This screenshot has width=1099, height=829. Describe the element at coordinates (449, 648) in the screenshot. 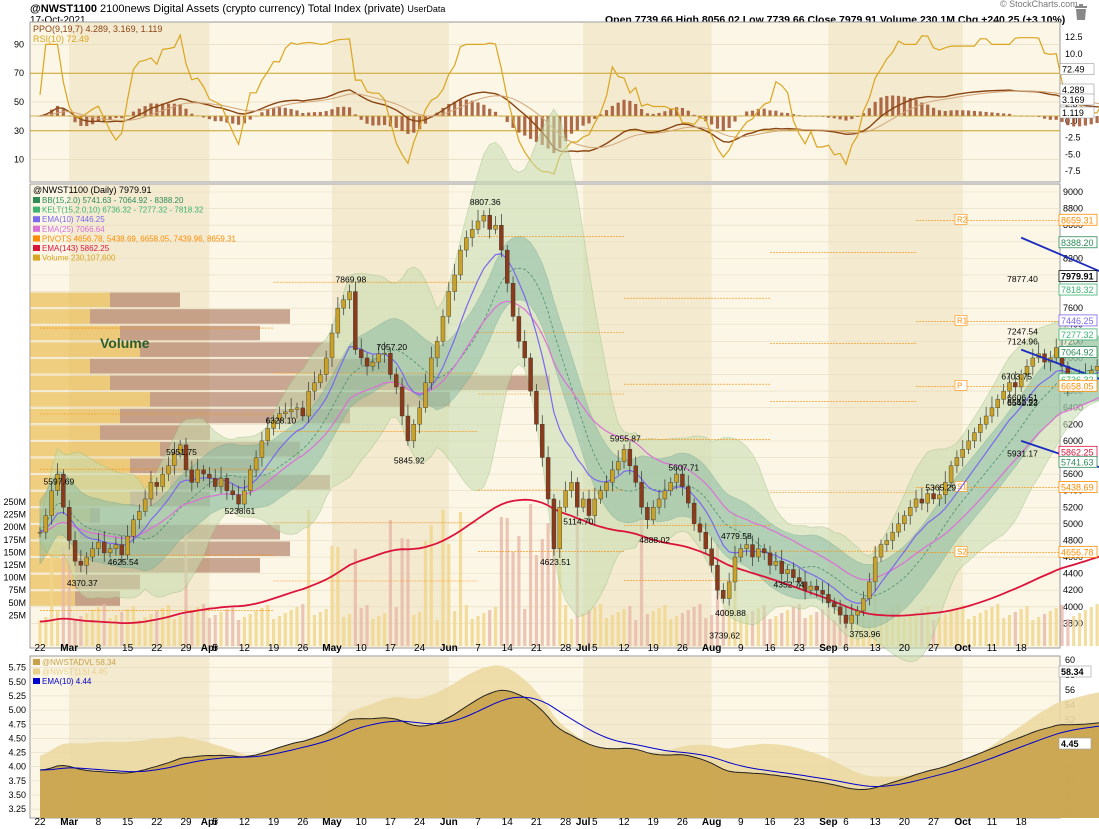

I see `x-tick-label: Jun` at that location.